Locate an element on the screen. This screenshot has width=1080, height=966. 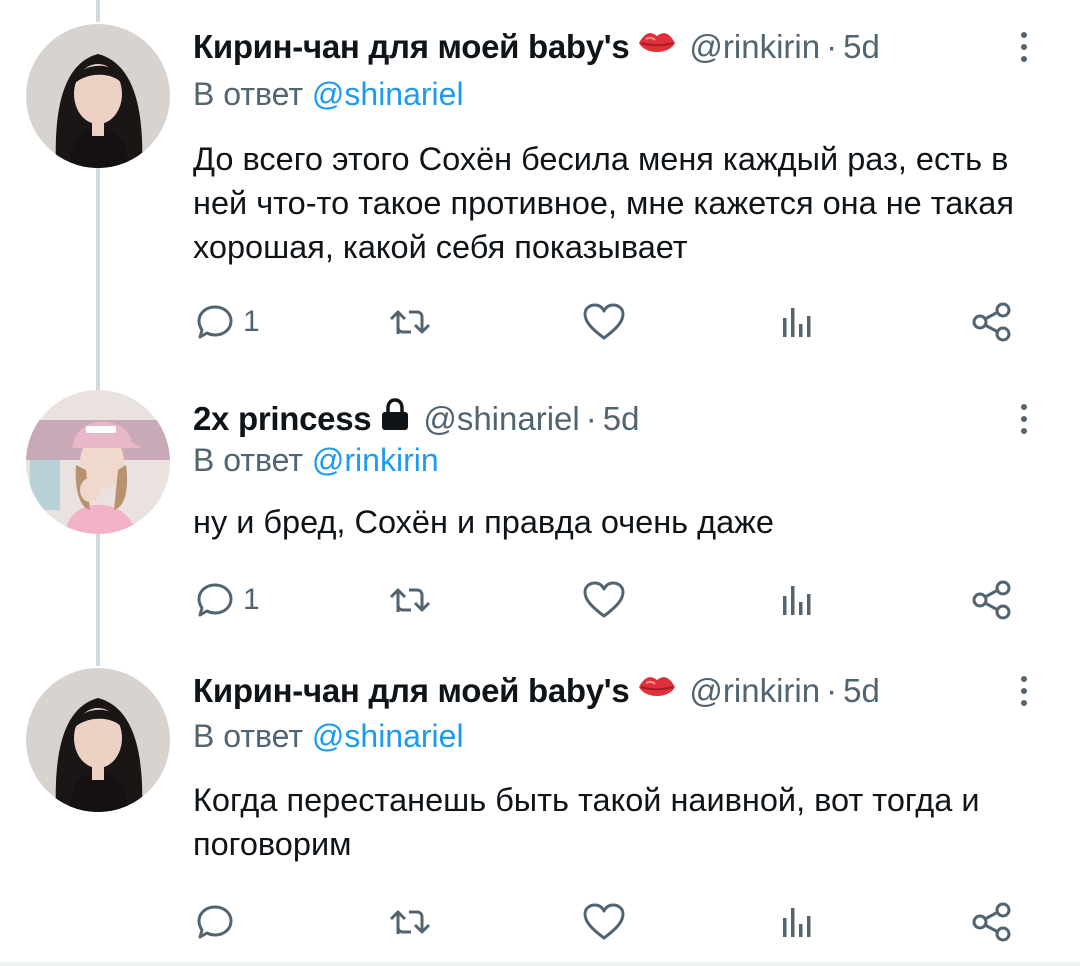
display-name: 2x princess is located at coordinates (282, 419).